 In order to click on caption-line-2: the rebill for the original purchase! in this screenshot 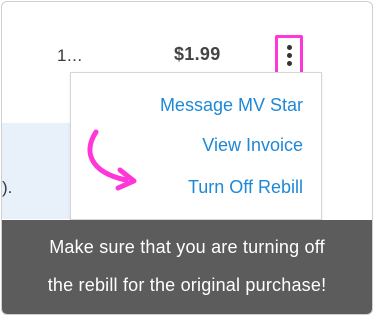, I will do `click(187, 285)`.